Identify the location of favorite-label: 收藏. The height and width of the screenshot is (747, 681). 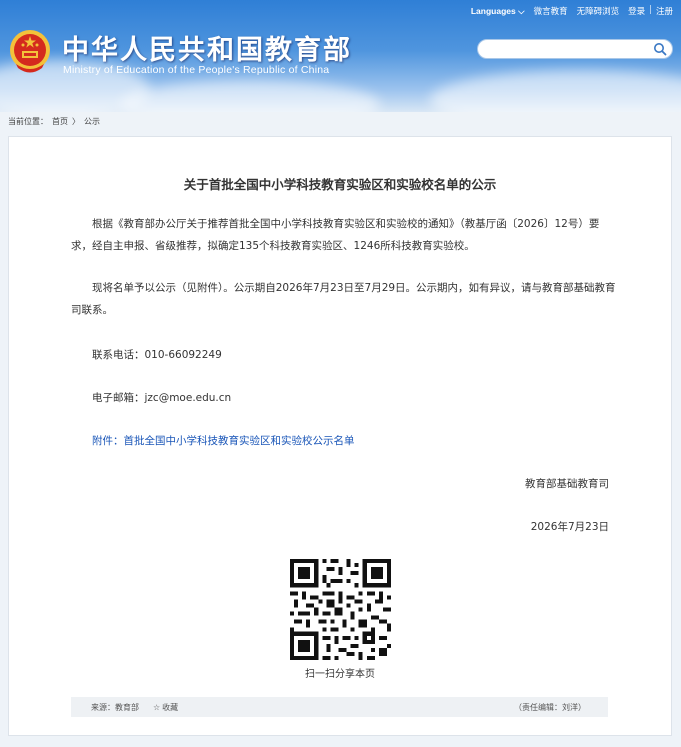
(170, 707).